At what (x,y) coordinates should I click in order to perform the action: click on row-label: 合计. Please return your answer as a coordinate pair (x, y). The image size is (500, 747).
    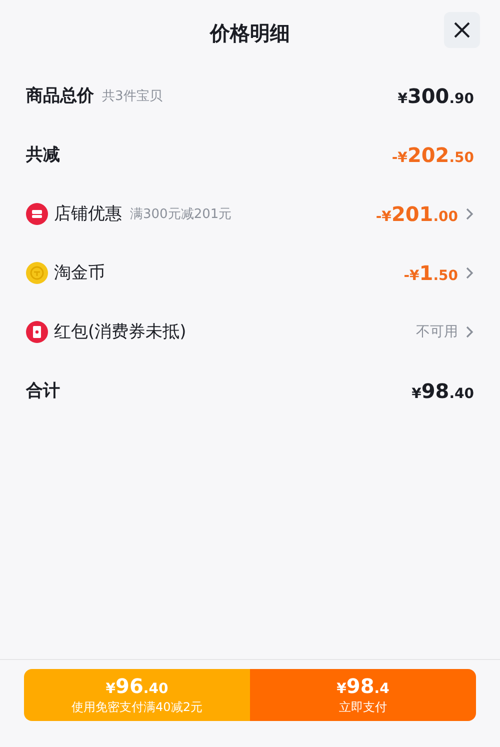
    Looking at the image, I should click on (43, 391).